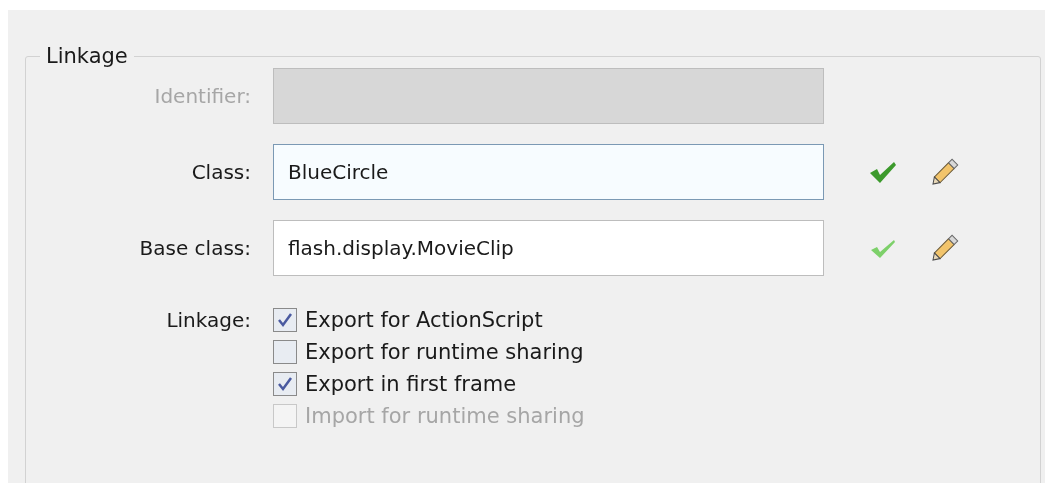  What do you see at coordinates (444, 352) in the screenshot?
I see `checkbox-label: Export for runtime sharing` at bounding box center [444, 352].